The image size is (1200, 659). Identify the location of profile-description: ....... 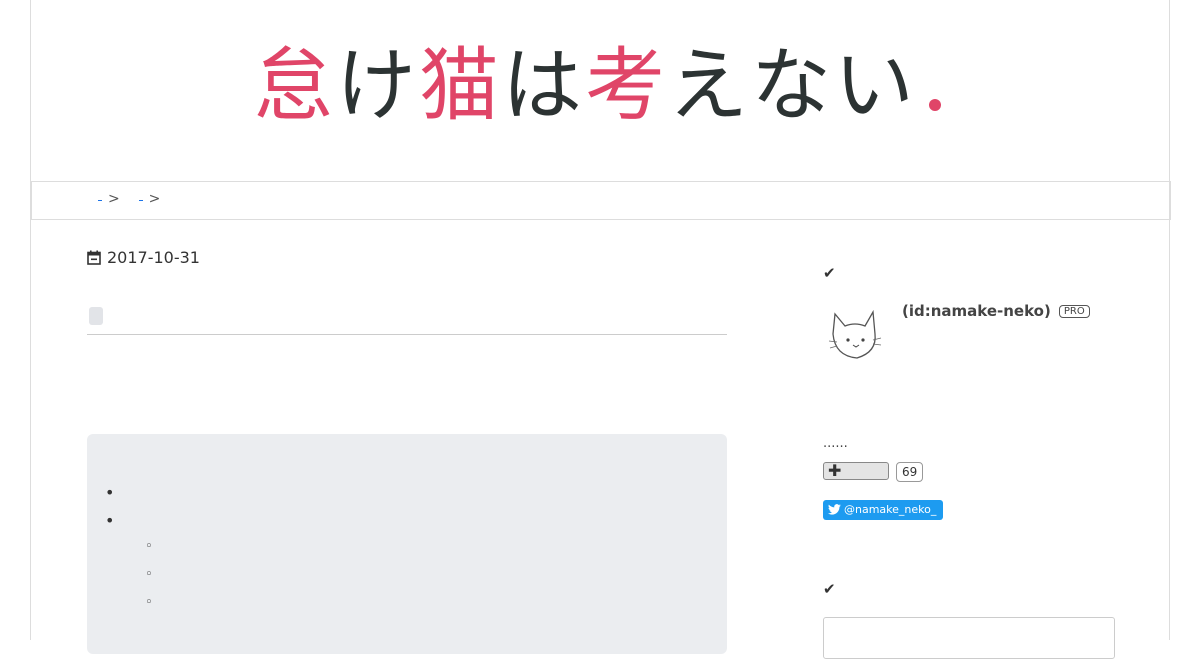
(835, 443).